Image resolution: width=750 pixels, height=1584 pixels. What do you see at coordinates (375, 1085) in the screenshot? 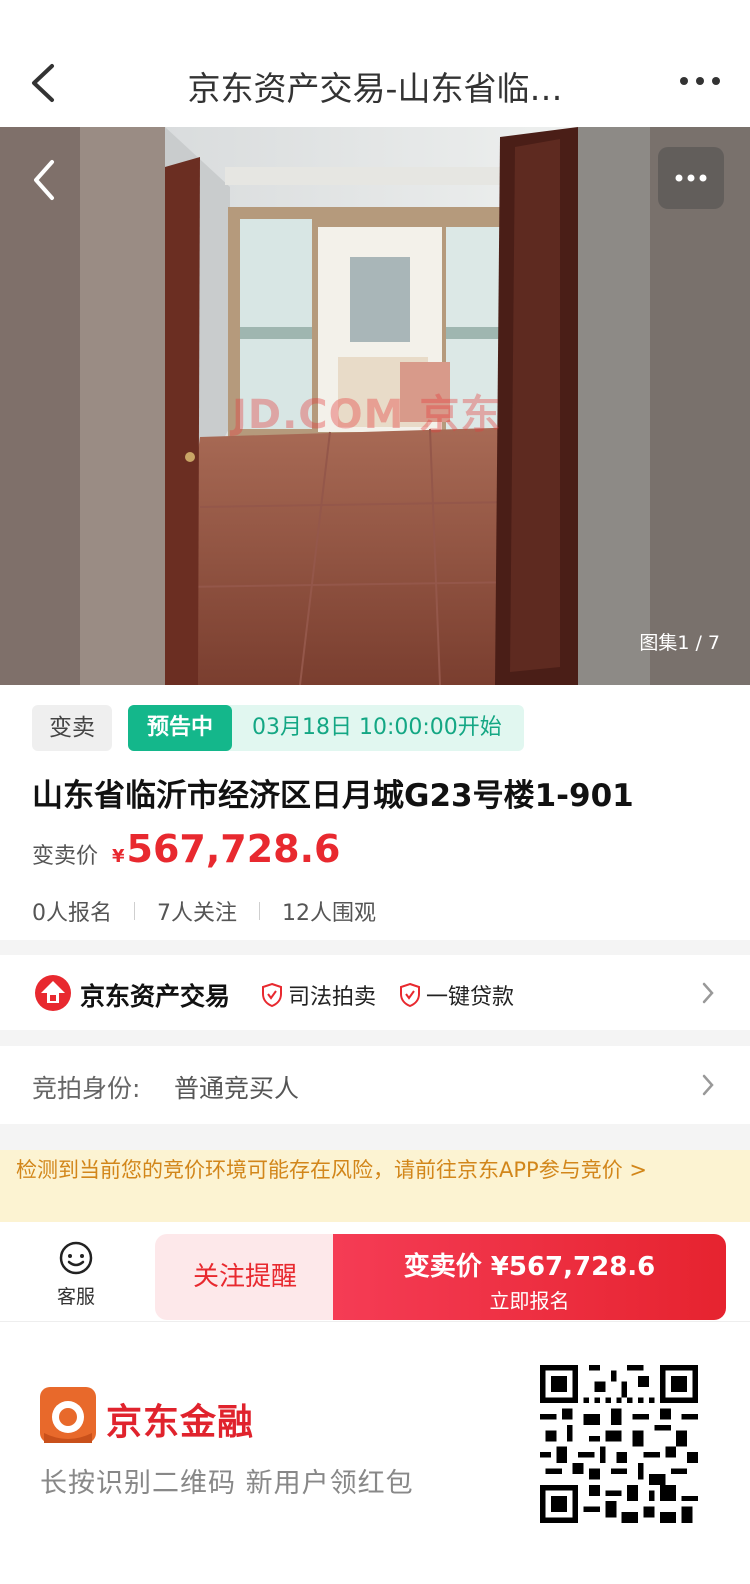
I see `bidder-identity-row: 竞拍身份: 普通竞买人` at bounding box center [375, 1085].